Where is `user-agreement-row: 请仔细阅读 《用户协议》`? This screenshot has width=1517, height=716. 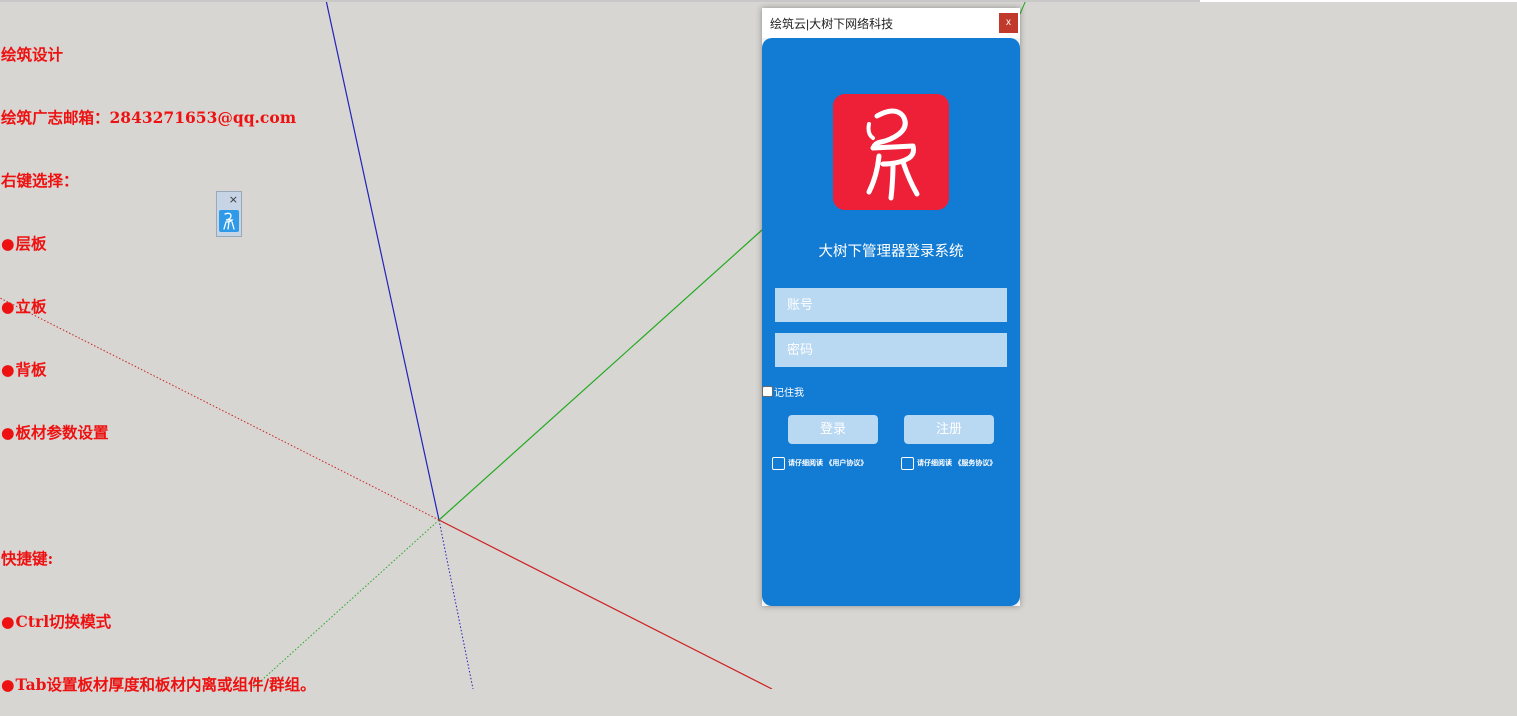 user-agreement-row: 请仔细阅读 《用户协议》 is located at coordinates (819, 463).